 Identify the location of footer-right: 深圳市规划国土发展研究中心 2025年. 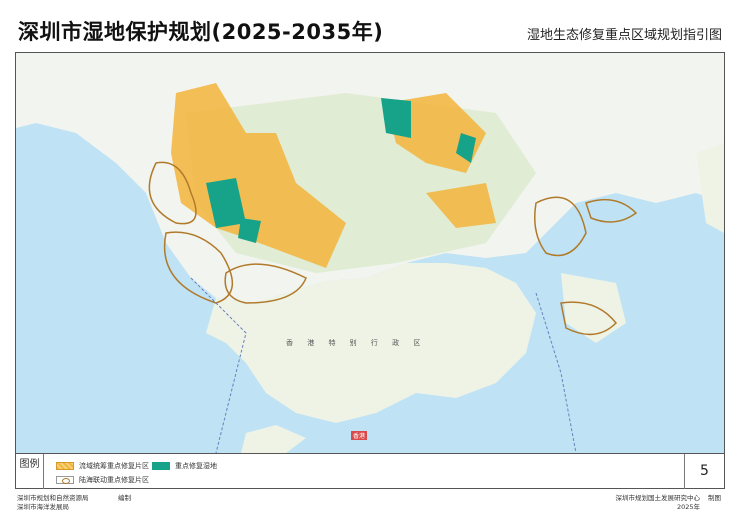
(656, 503).